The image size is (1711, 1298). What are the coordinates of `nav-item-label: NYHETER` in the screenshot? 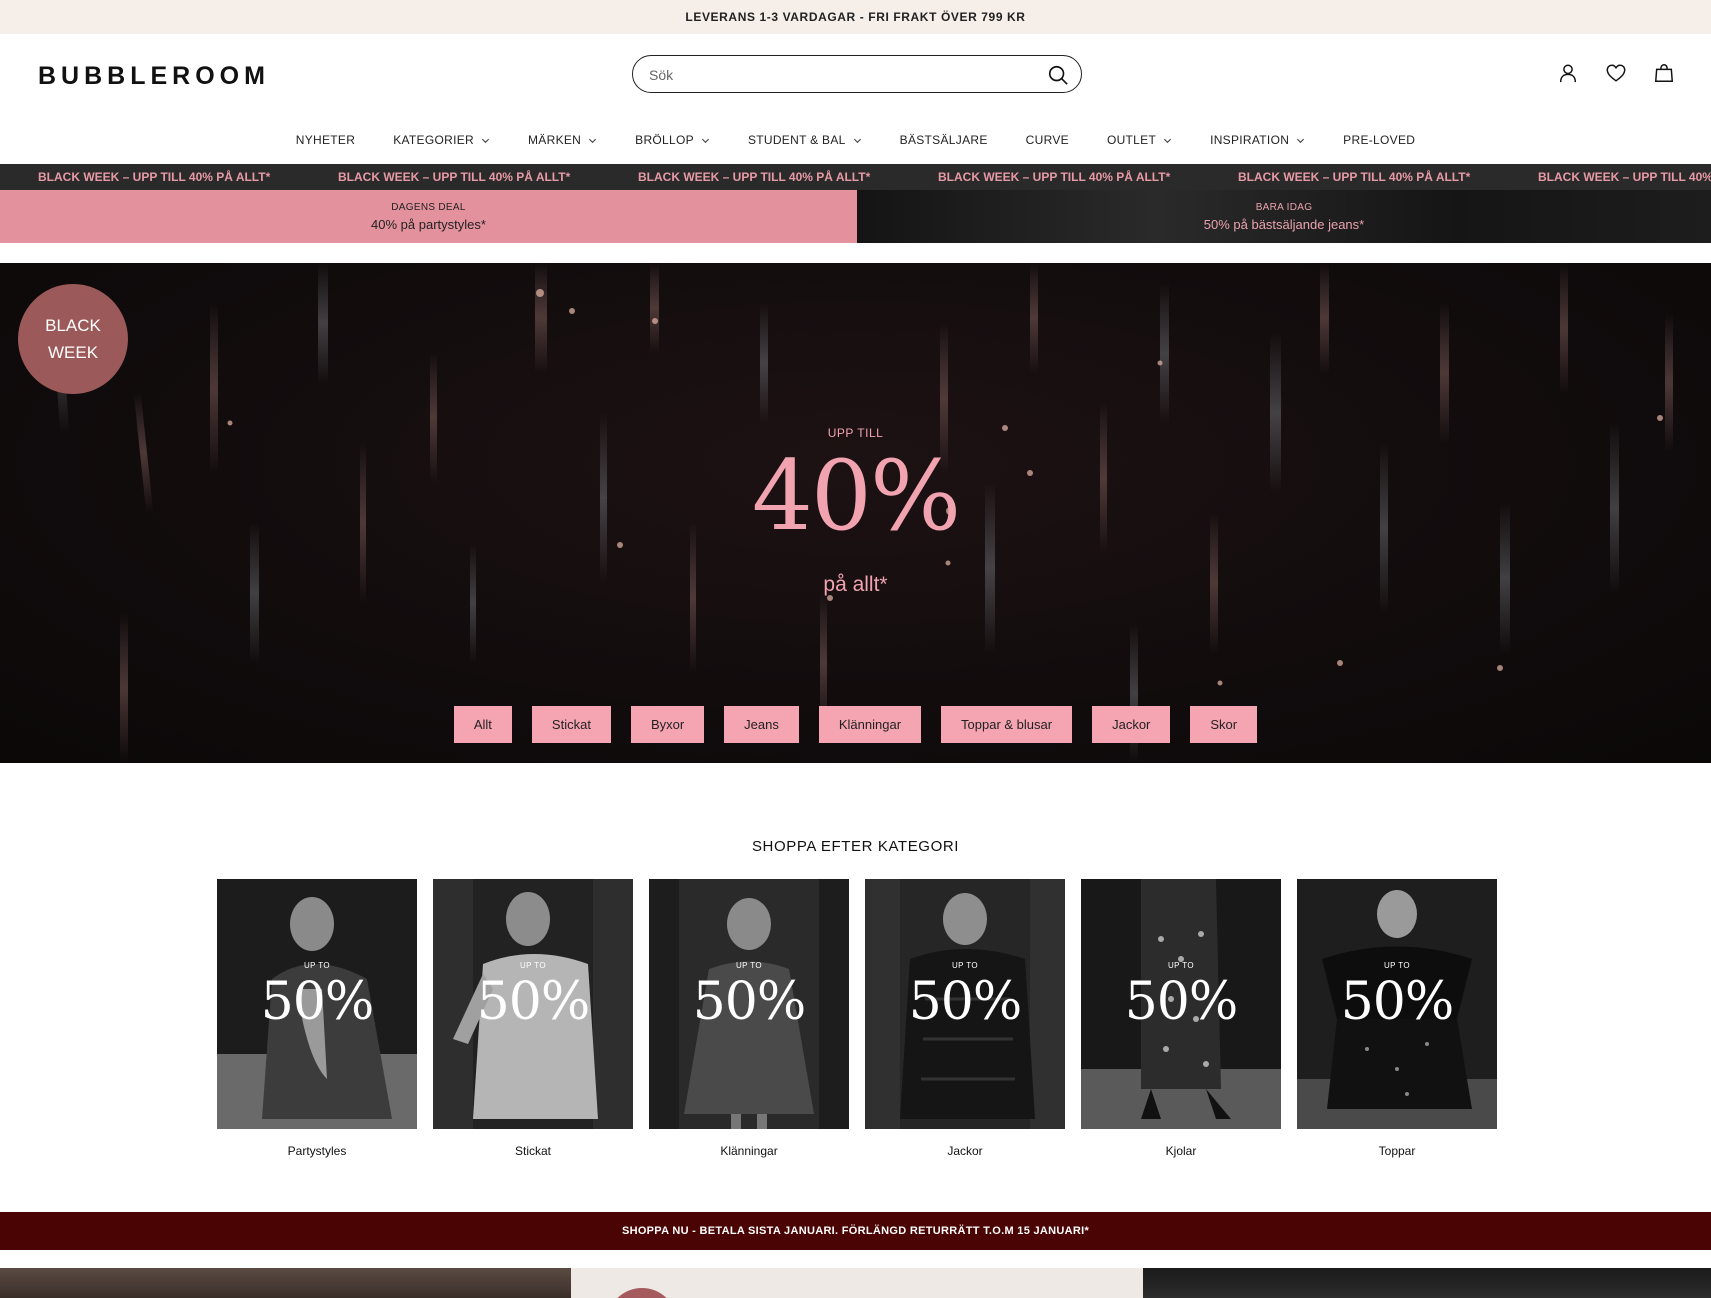 It's located at (325, 140).